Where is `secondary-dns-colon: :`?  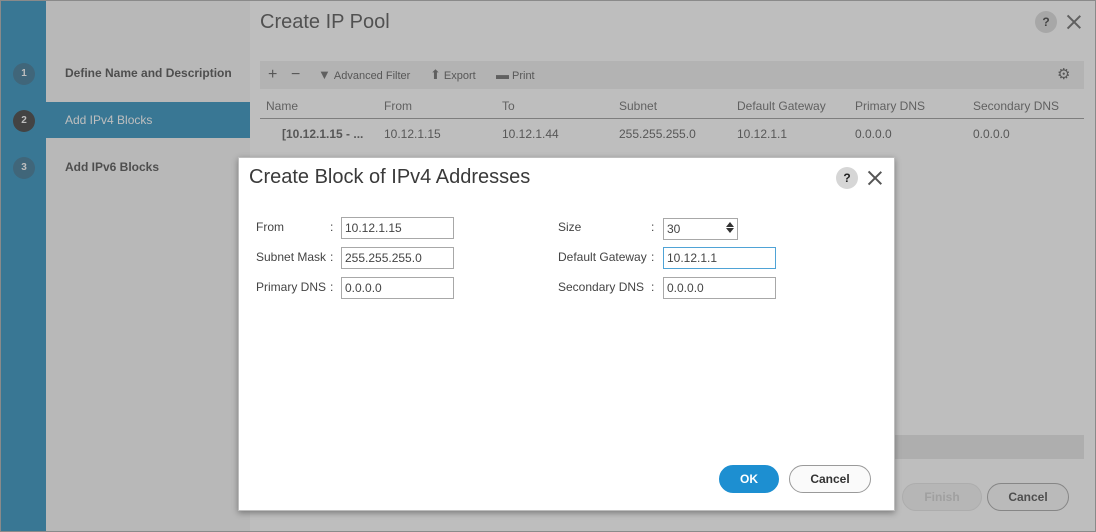 secondary-dns-colon: : is located at coordinates (653, 287).